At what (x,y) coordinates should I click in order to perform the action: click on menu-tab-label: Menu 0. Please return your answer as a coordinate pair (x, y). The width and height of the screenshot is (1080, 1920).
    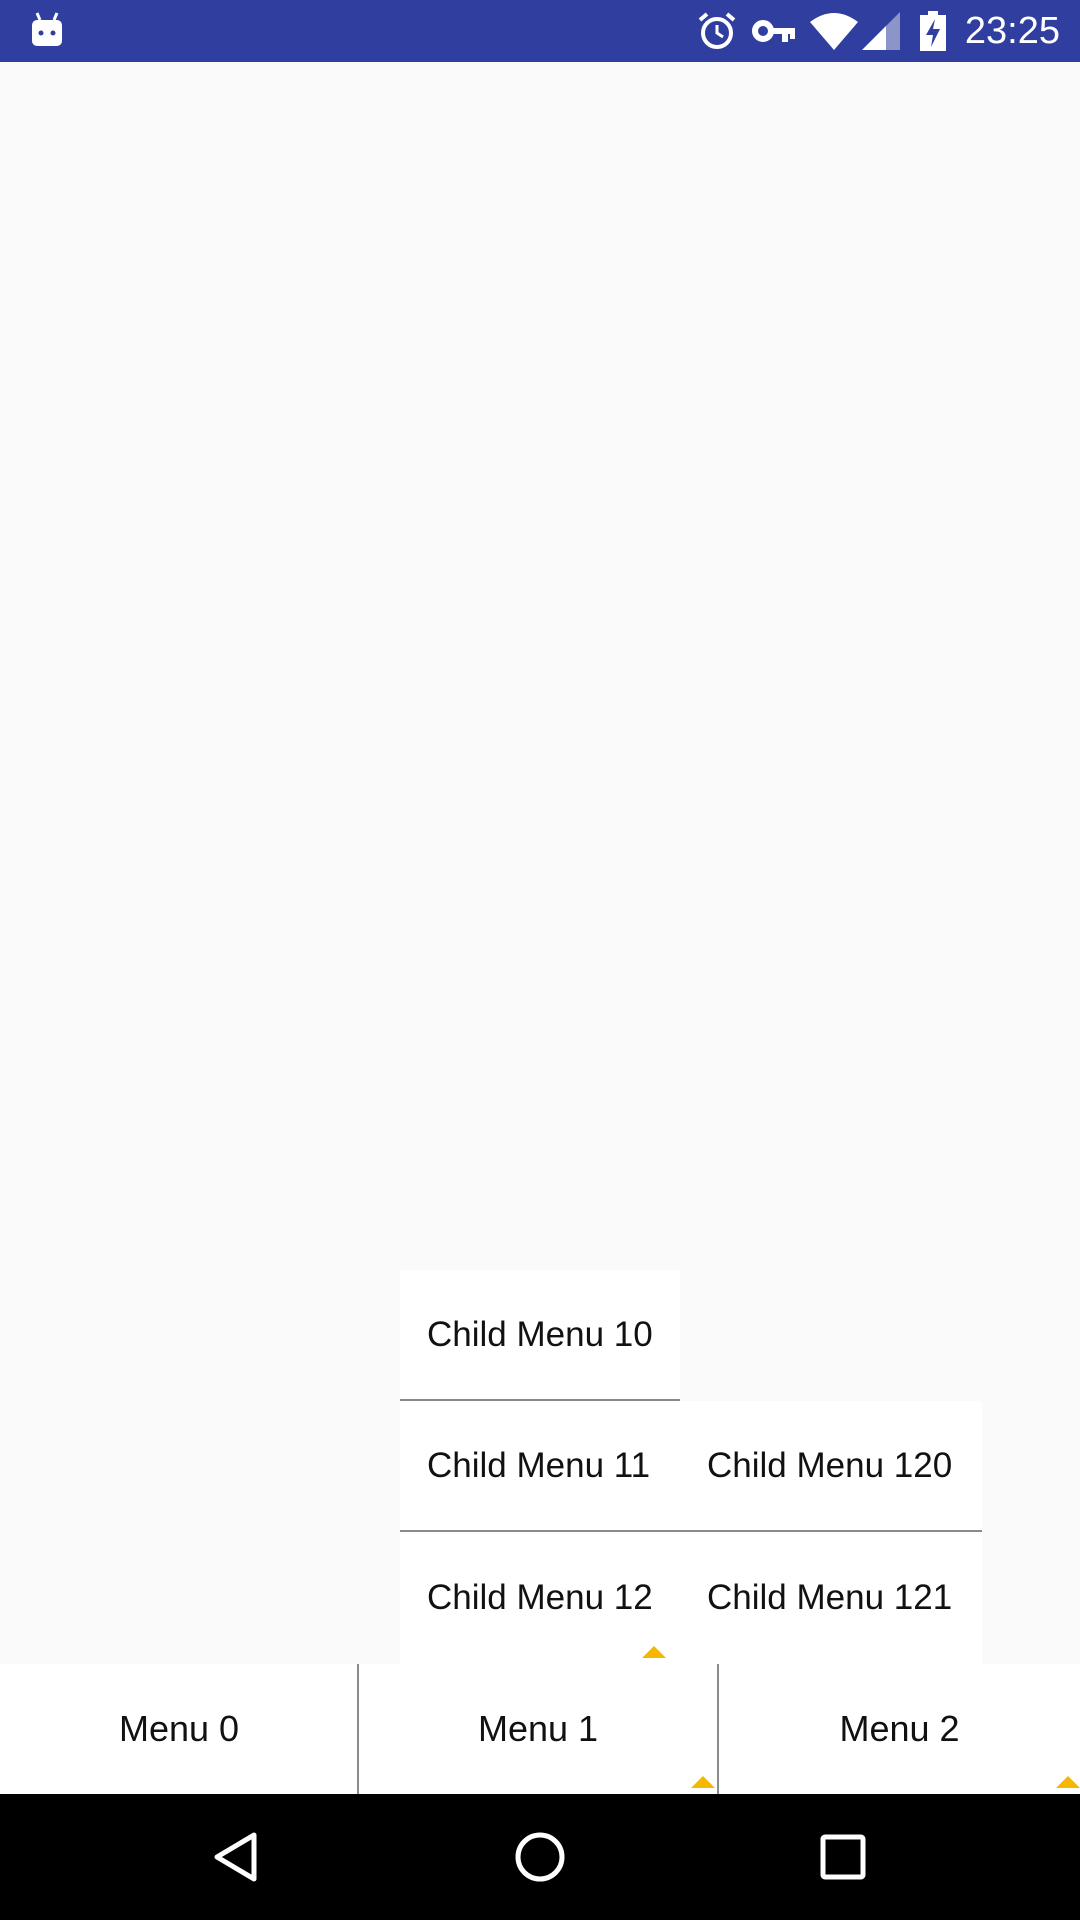
    Looking at the image, I should click on (179, 1728).